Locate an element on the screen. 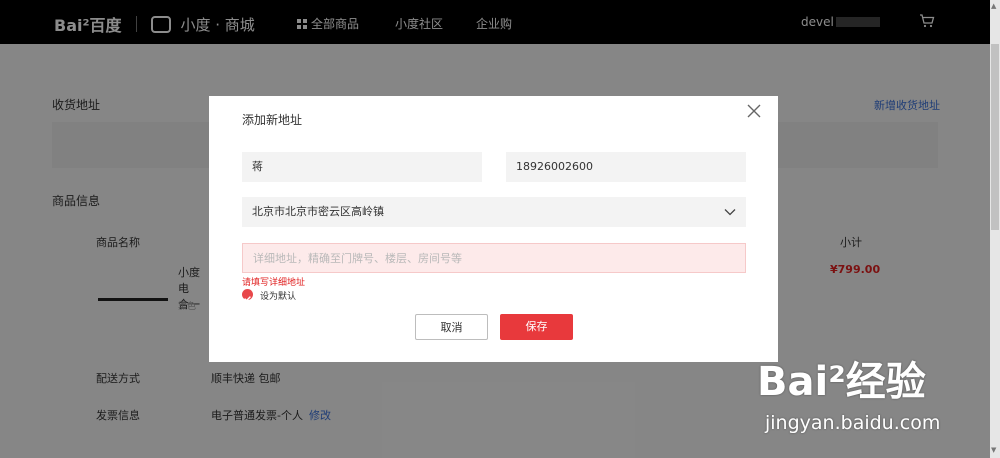 The height and width of the screenshot is (458, 1000). watermark-url: jingyan.baidu.com is located at coordinates (853, 423).